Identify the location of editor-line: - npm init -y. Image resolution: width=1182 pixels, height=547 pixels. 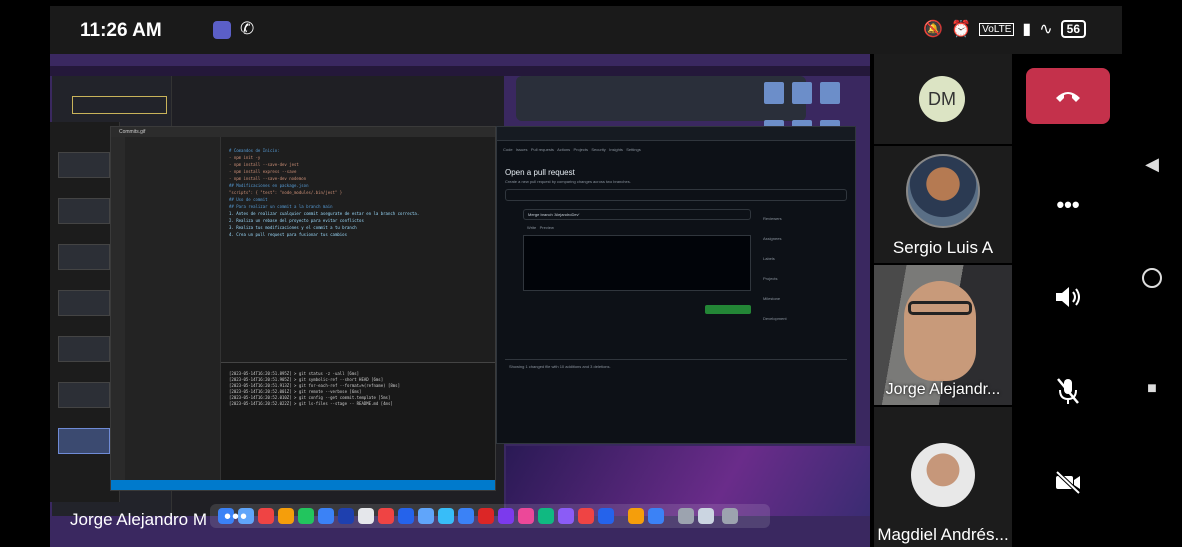
(245, 157).